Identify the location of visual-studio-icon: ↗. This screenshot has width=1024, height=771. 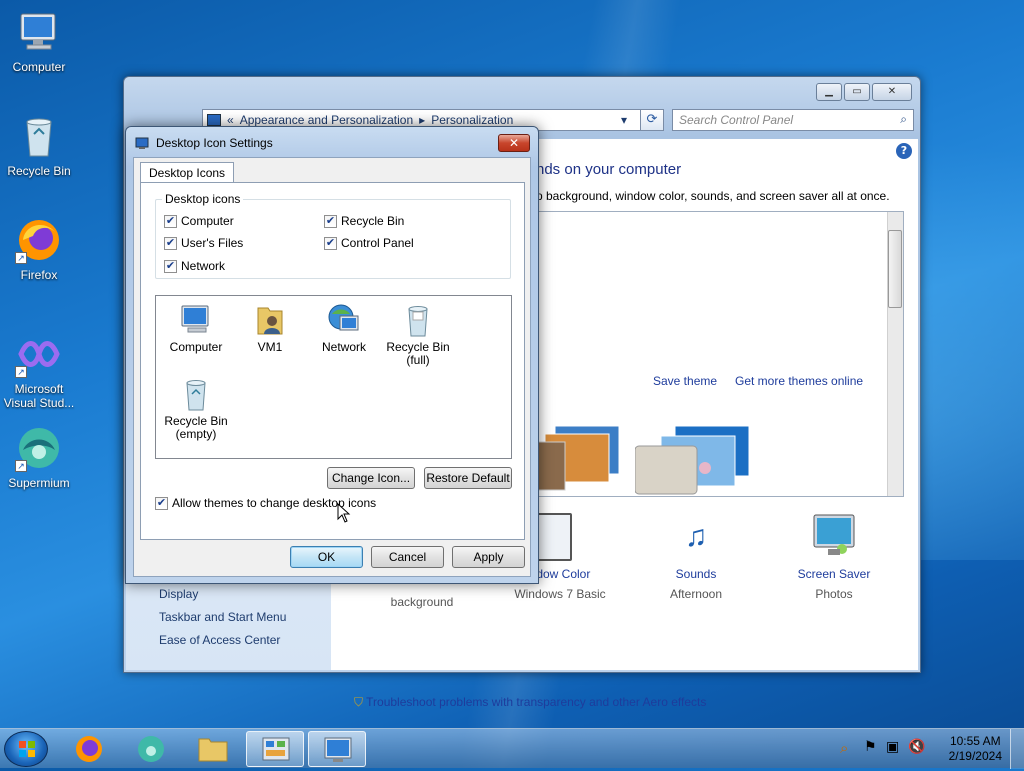
(39, 354).